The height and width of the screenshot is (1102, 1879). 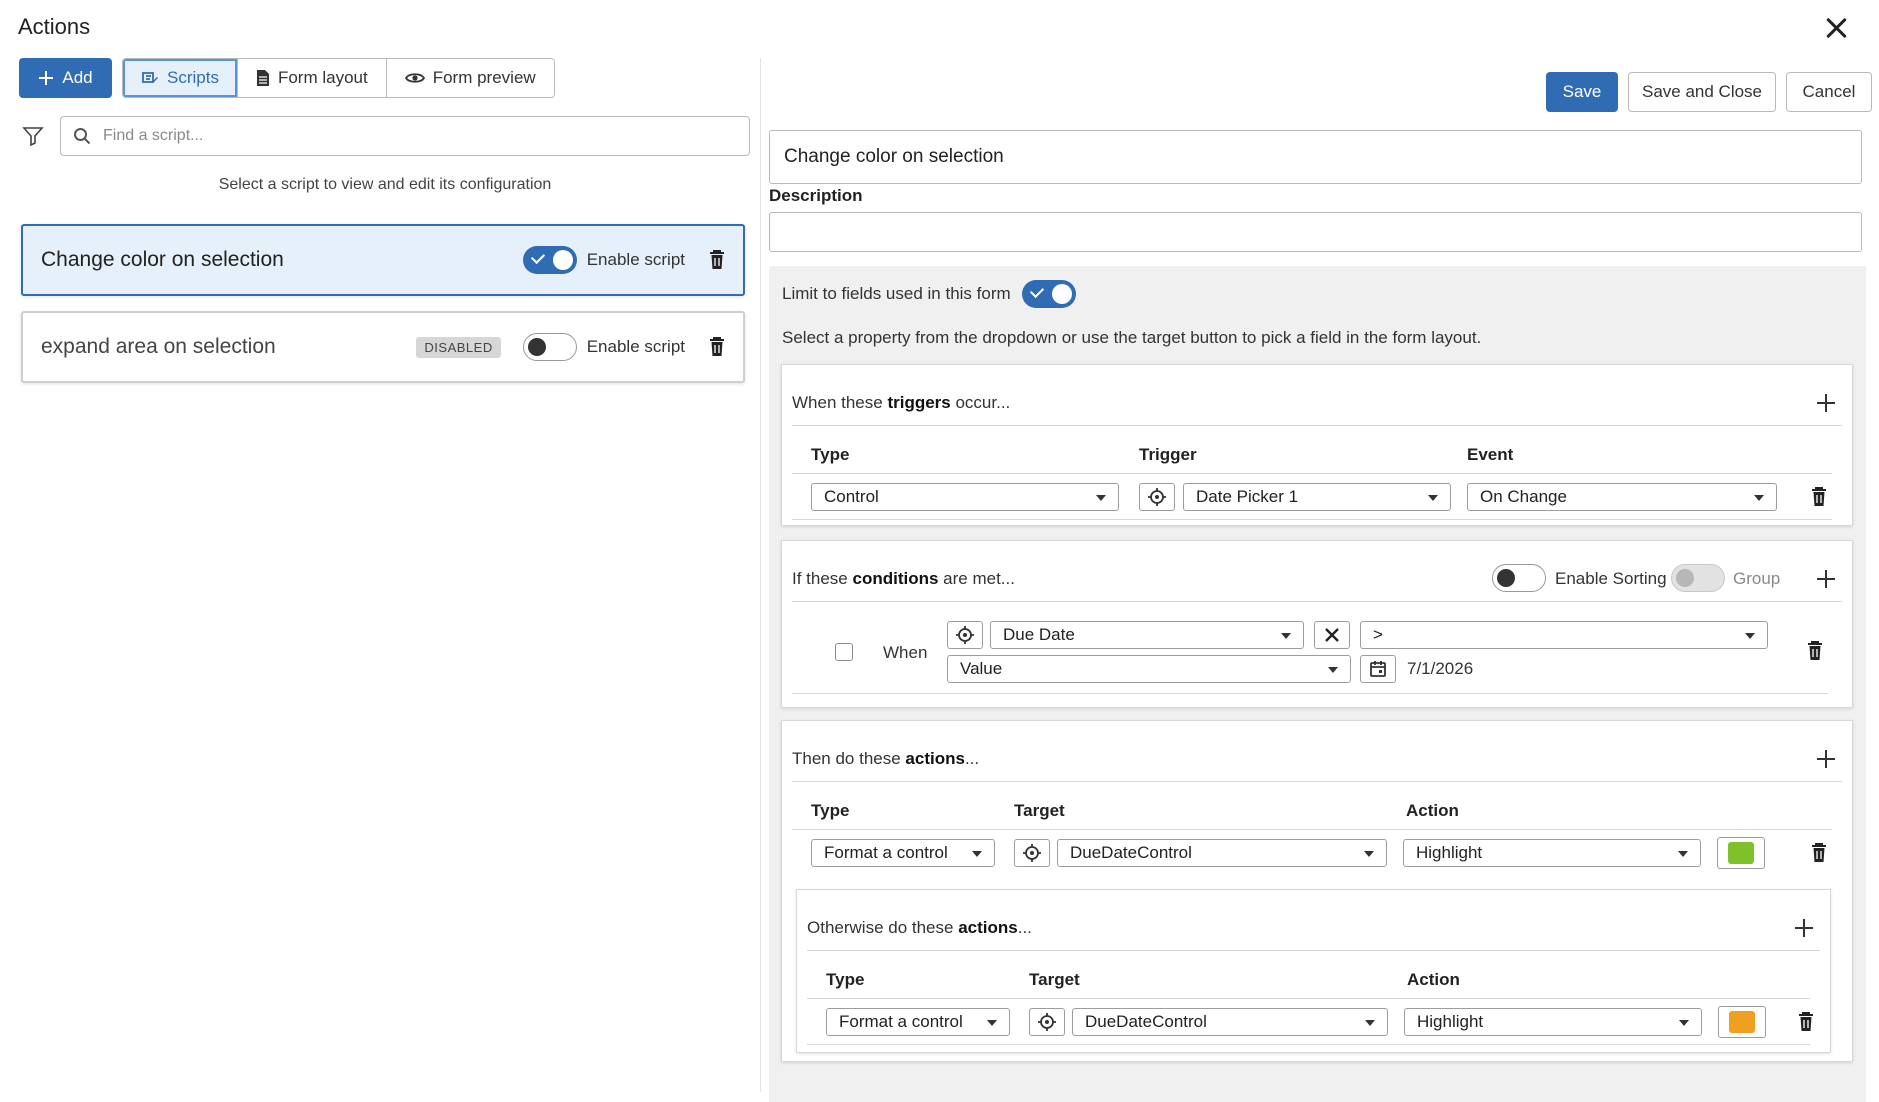 What do you see at coordinates (965, 497) in the screenshot?
I see `trigger-type-select: Control` at bounding box center [965, 497].